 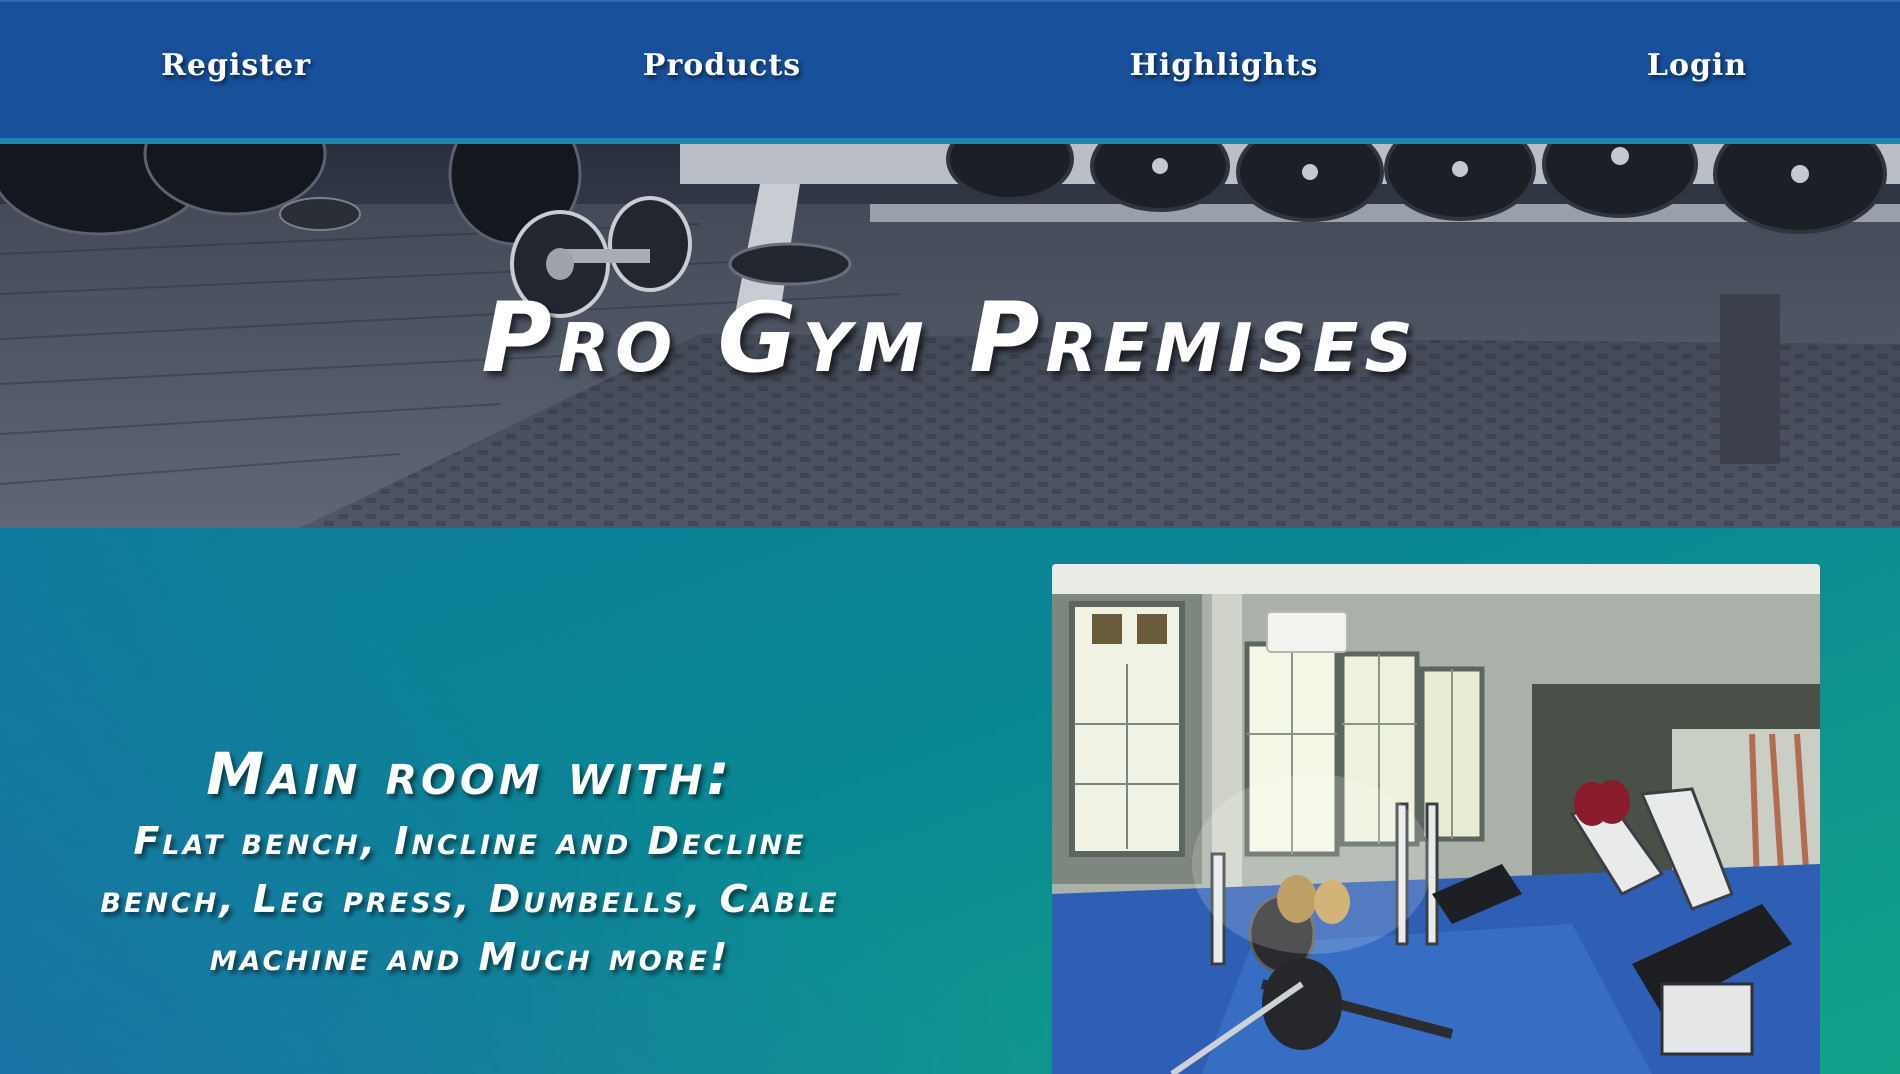 What do you see at coordinates (722, 65) in the screenshot?
I see `nav-products-link: Products` at bounding box center [722, 65].